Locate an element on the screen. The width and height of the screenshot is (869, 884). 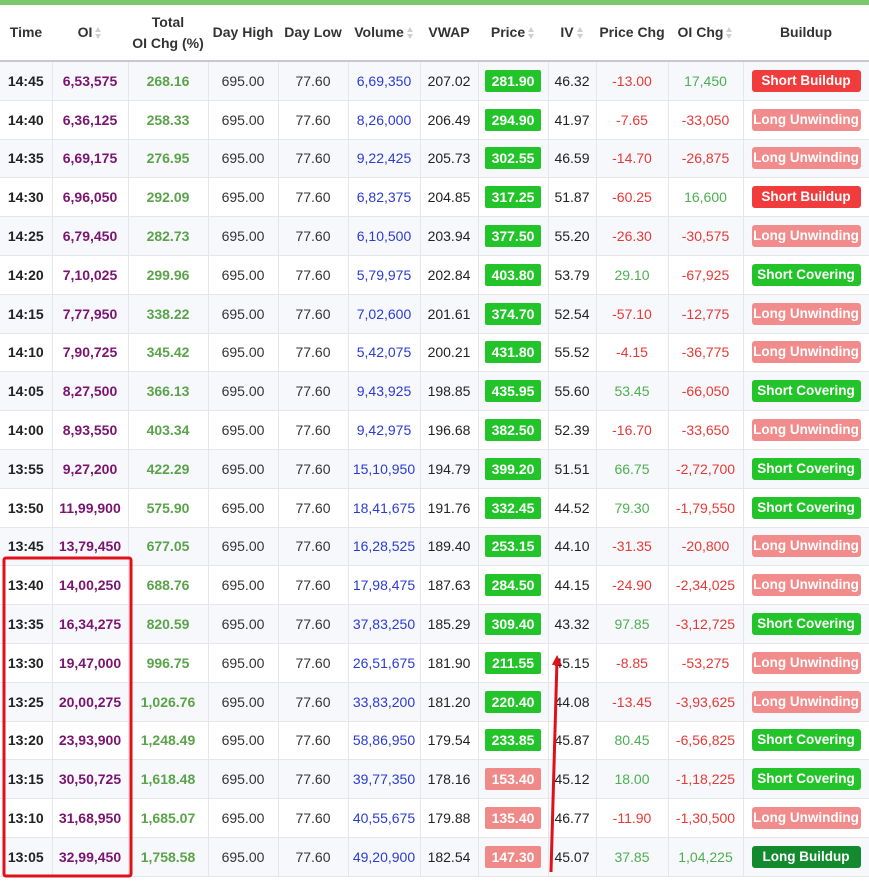
header-price: Price is located at coordinates (513, 33).